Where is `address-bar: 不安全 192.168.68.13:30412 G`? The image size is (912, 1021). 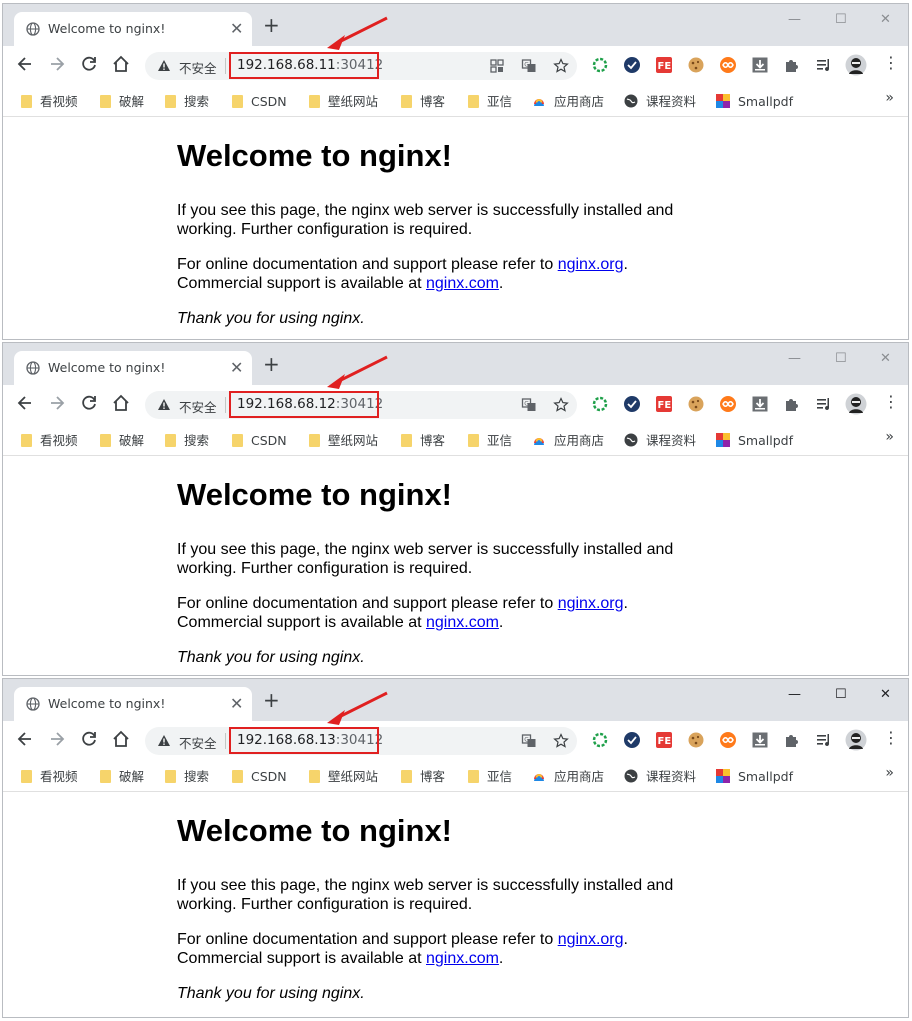
address-bar: 不安全 192.168.68.13:30412 G is located at coordinates (361, 741).